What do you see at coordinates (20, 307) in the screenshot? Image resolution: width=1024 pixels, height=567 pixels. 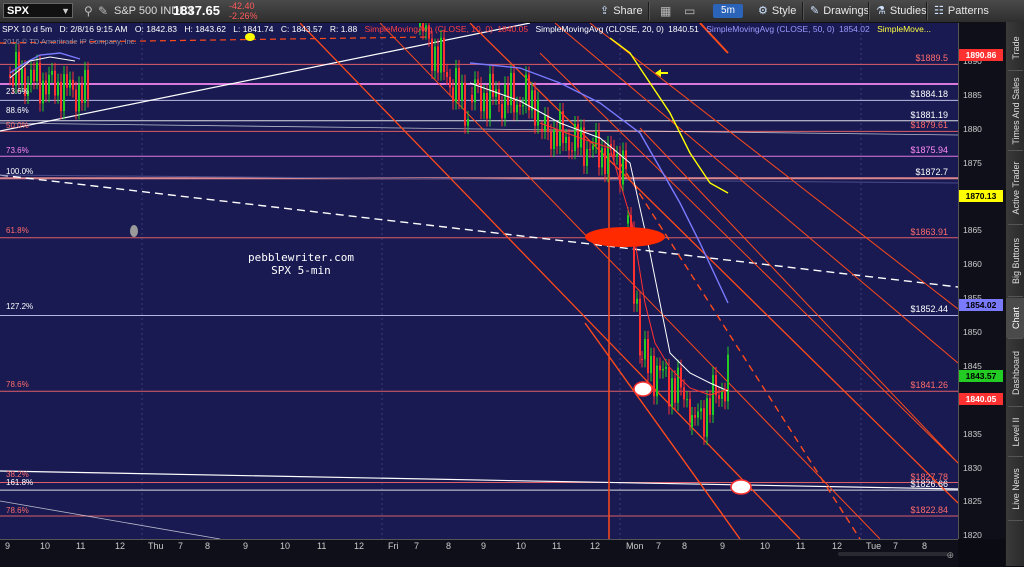 I see `fib-label: 127.2%` at bounding box center [20, 307].